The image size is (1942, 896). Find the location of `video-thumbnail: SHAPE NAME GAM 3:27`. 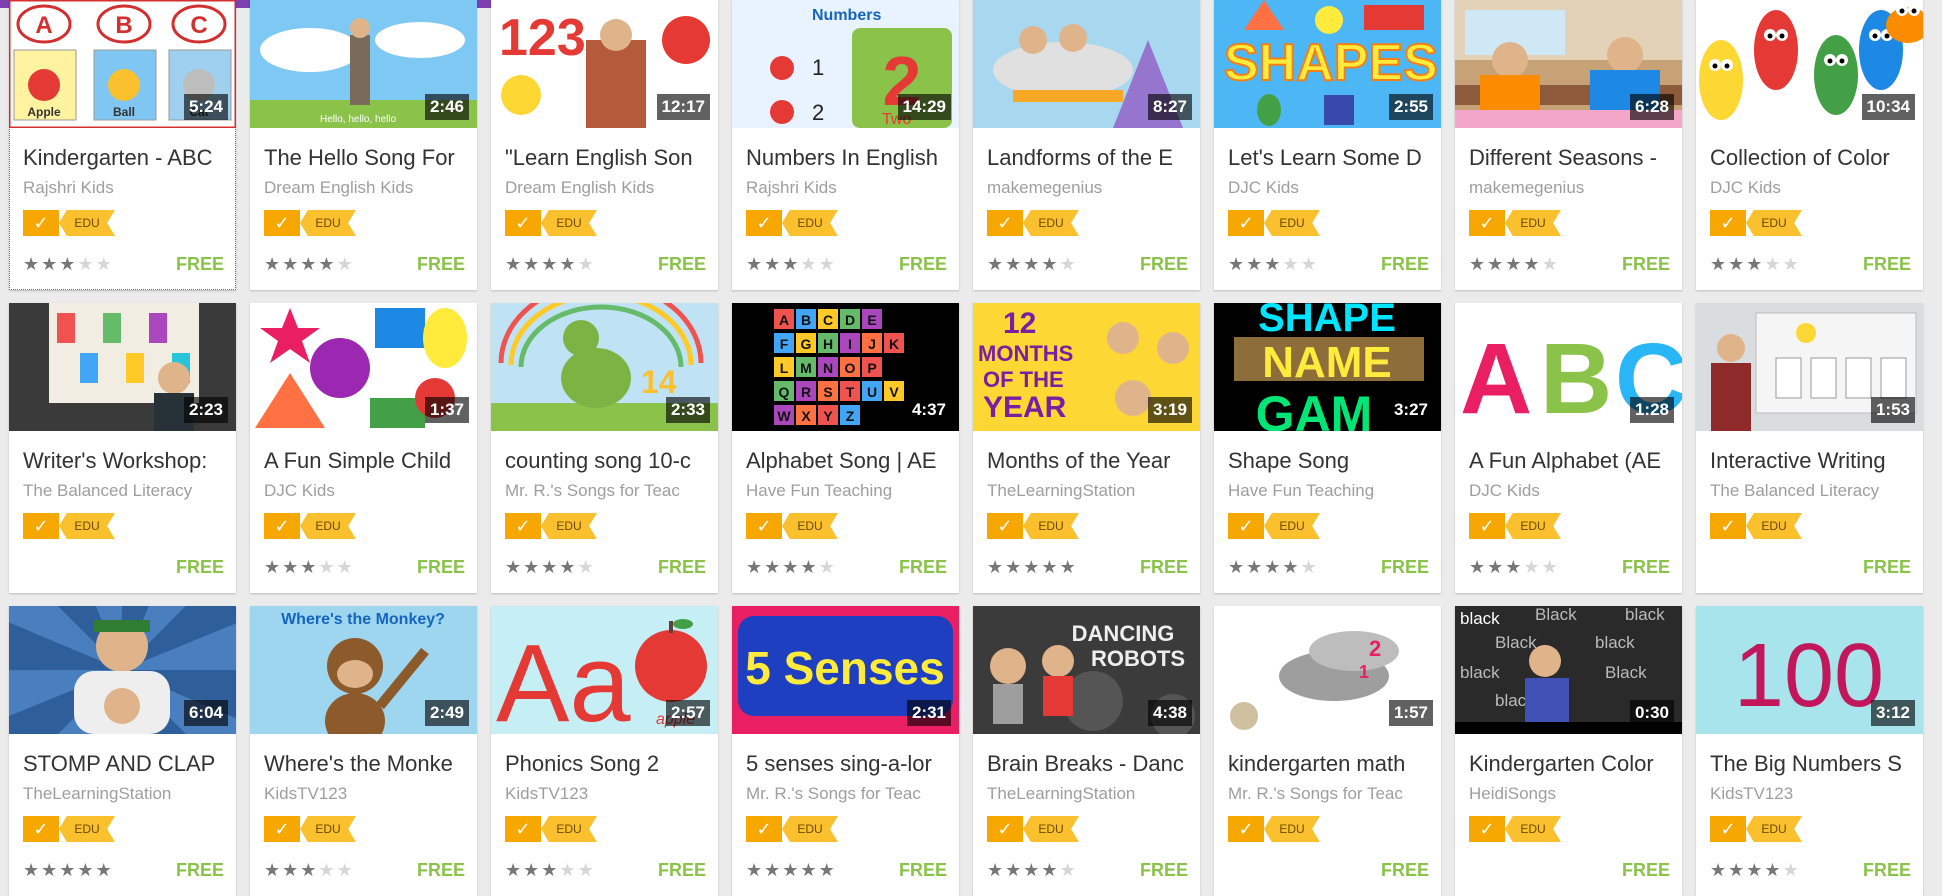

video-thumbnail: SHAPE NAME GAM 3:27 is located at coordinates (1327, 367).